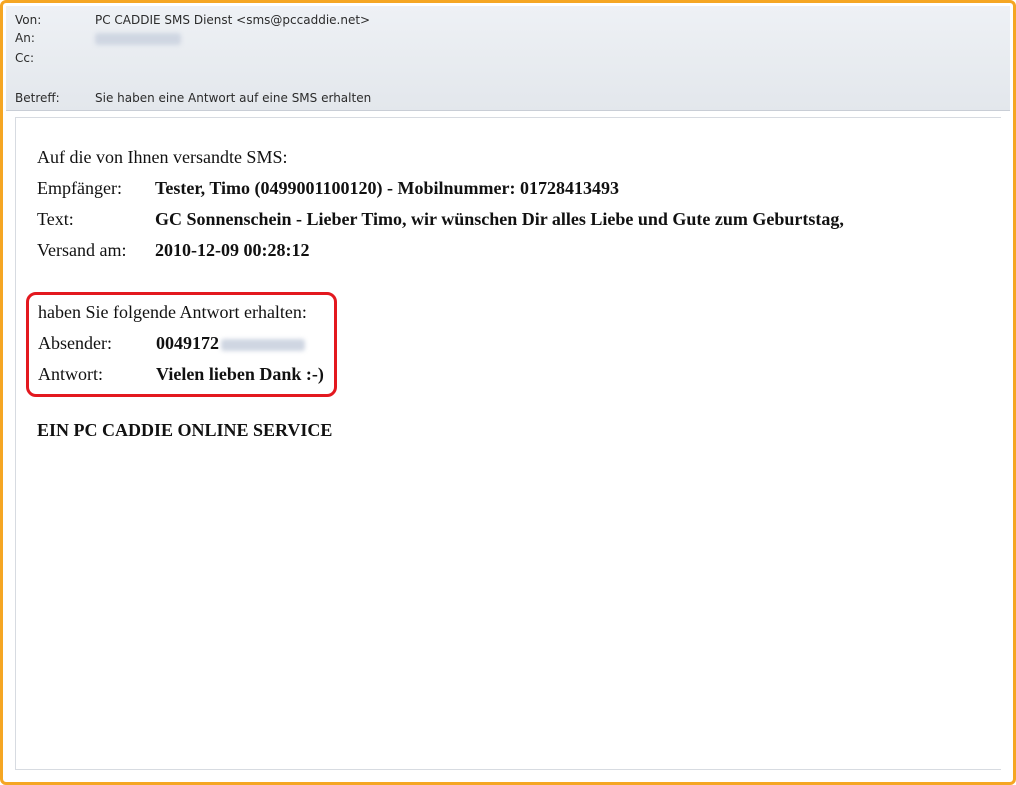 The width and height of the screenshot is (1016, 785). I want to click on to-row: An:, so click(98, 38).